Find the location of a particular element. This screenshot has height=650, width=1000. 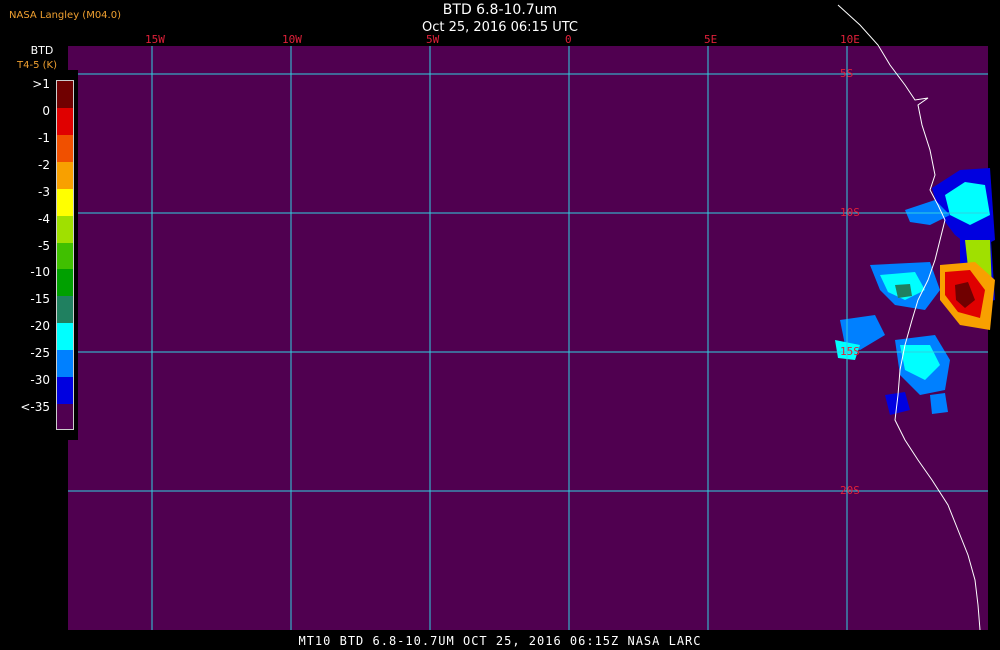

legend-title: BTD is located at coordinates (42, 50).